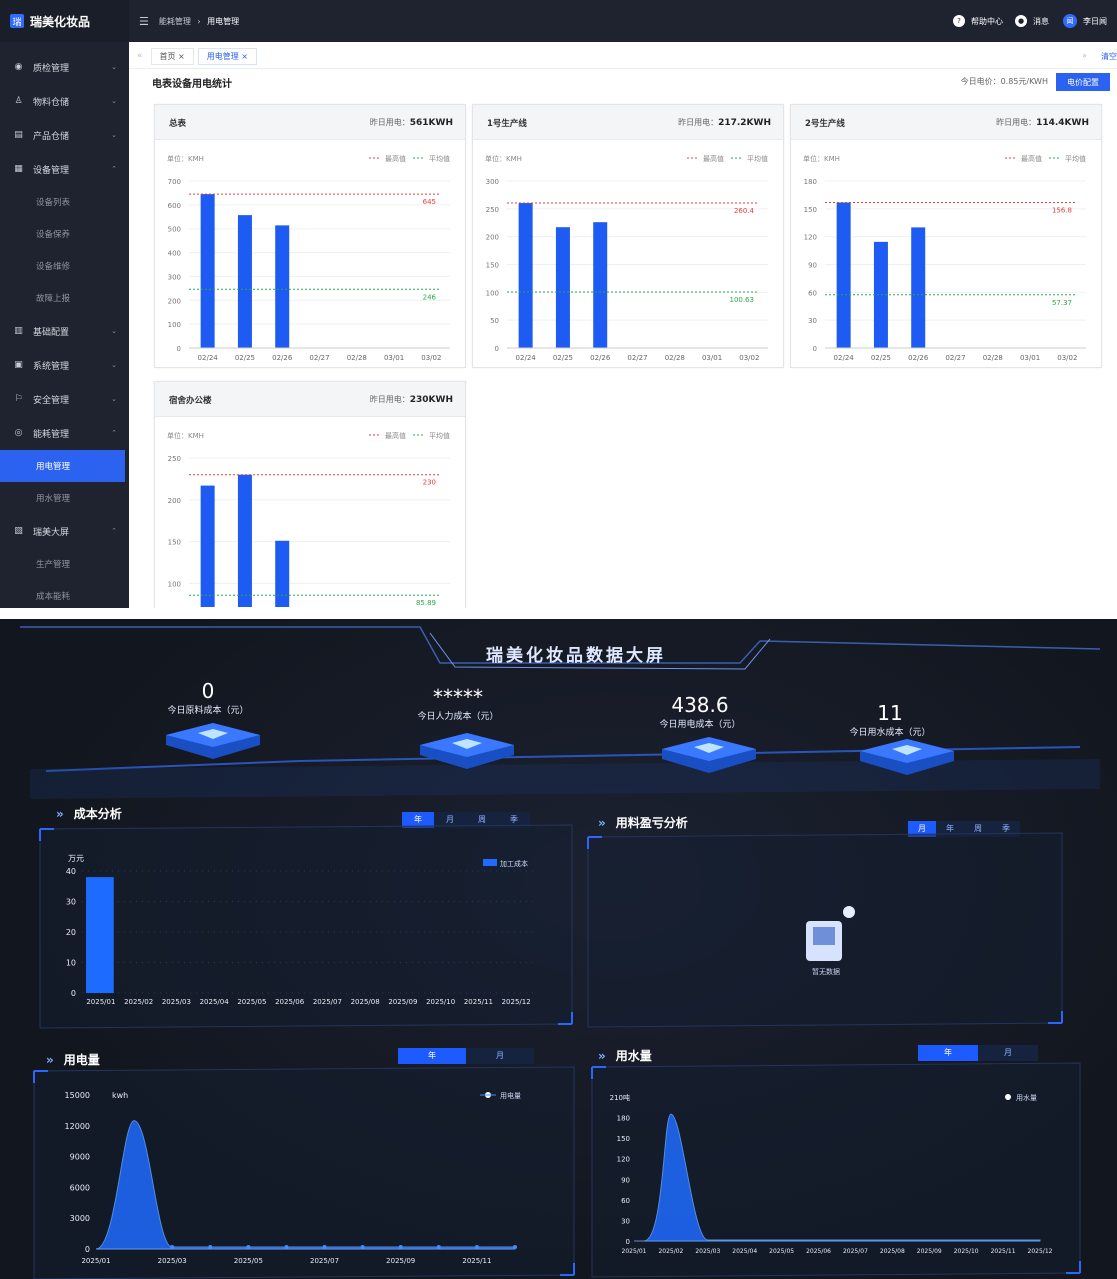 Image resolution: width=1117 pixels, height=1279 pixels. Describe the element at coordinates (174, 501) in the screenshot. I see `y-tick-label: 200` at that location.